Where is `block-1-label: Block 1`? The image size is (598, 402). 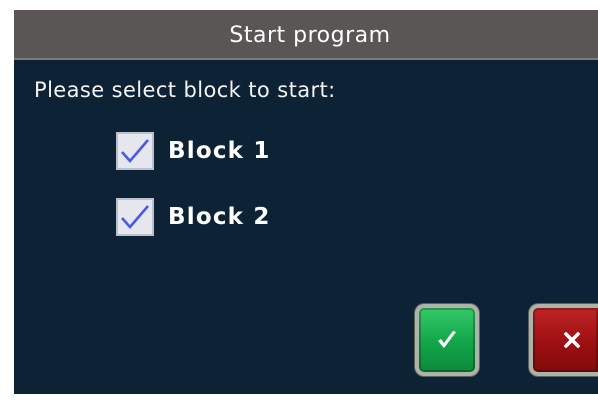 block-1-label: Block 1 is located at coordinates (219, 151).